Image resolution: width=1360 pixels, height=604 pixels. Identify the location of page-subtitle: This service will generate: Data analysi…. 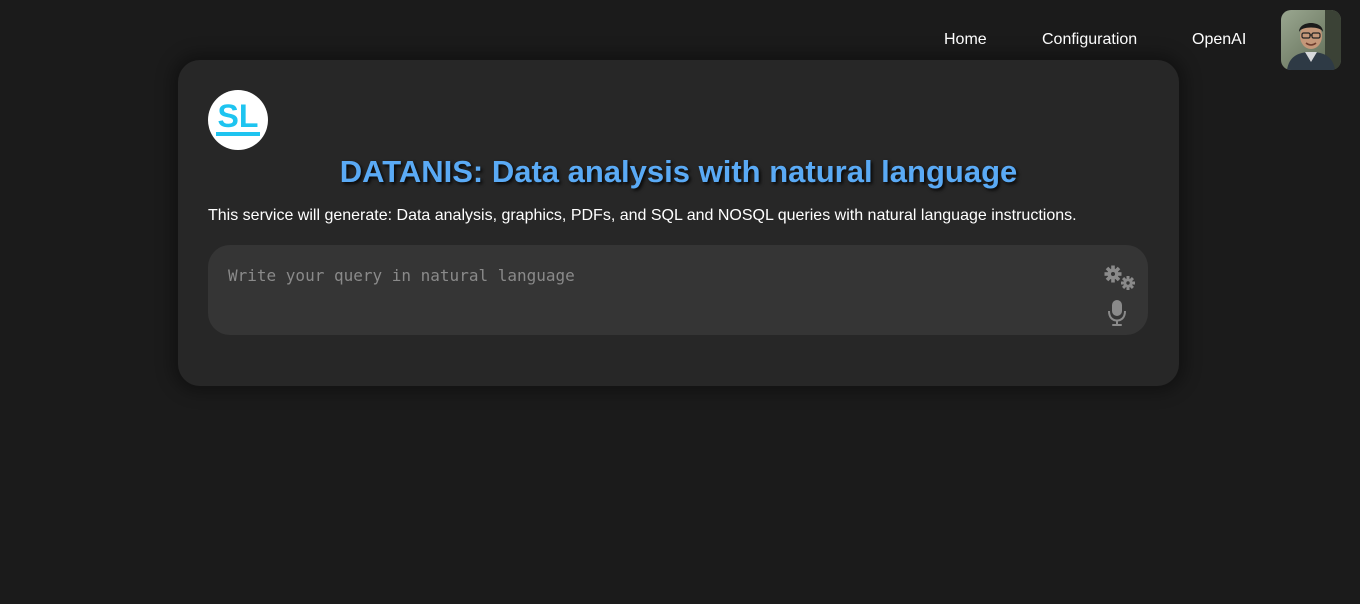
(642, 215).